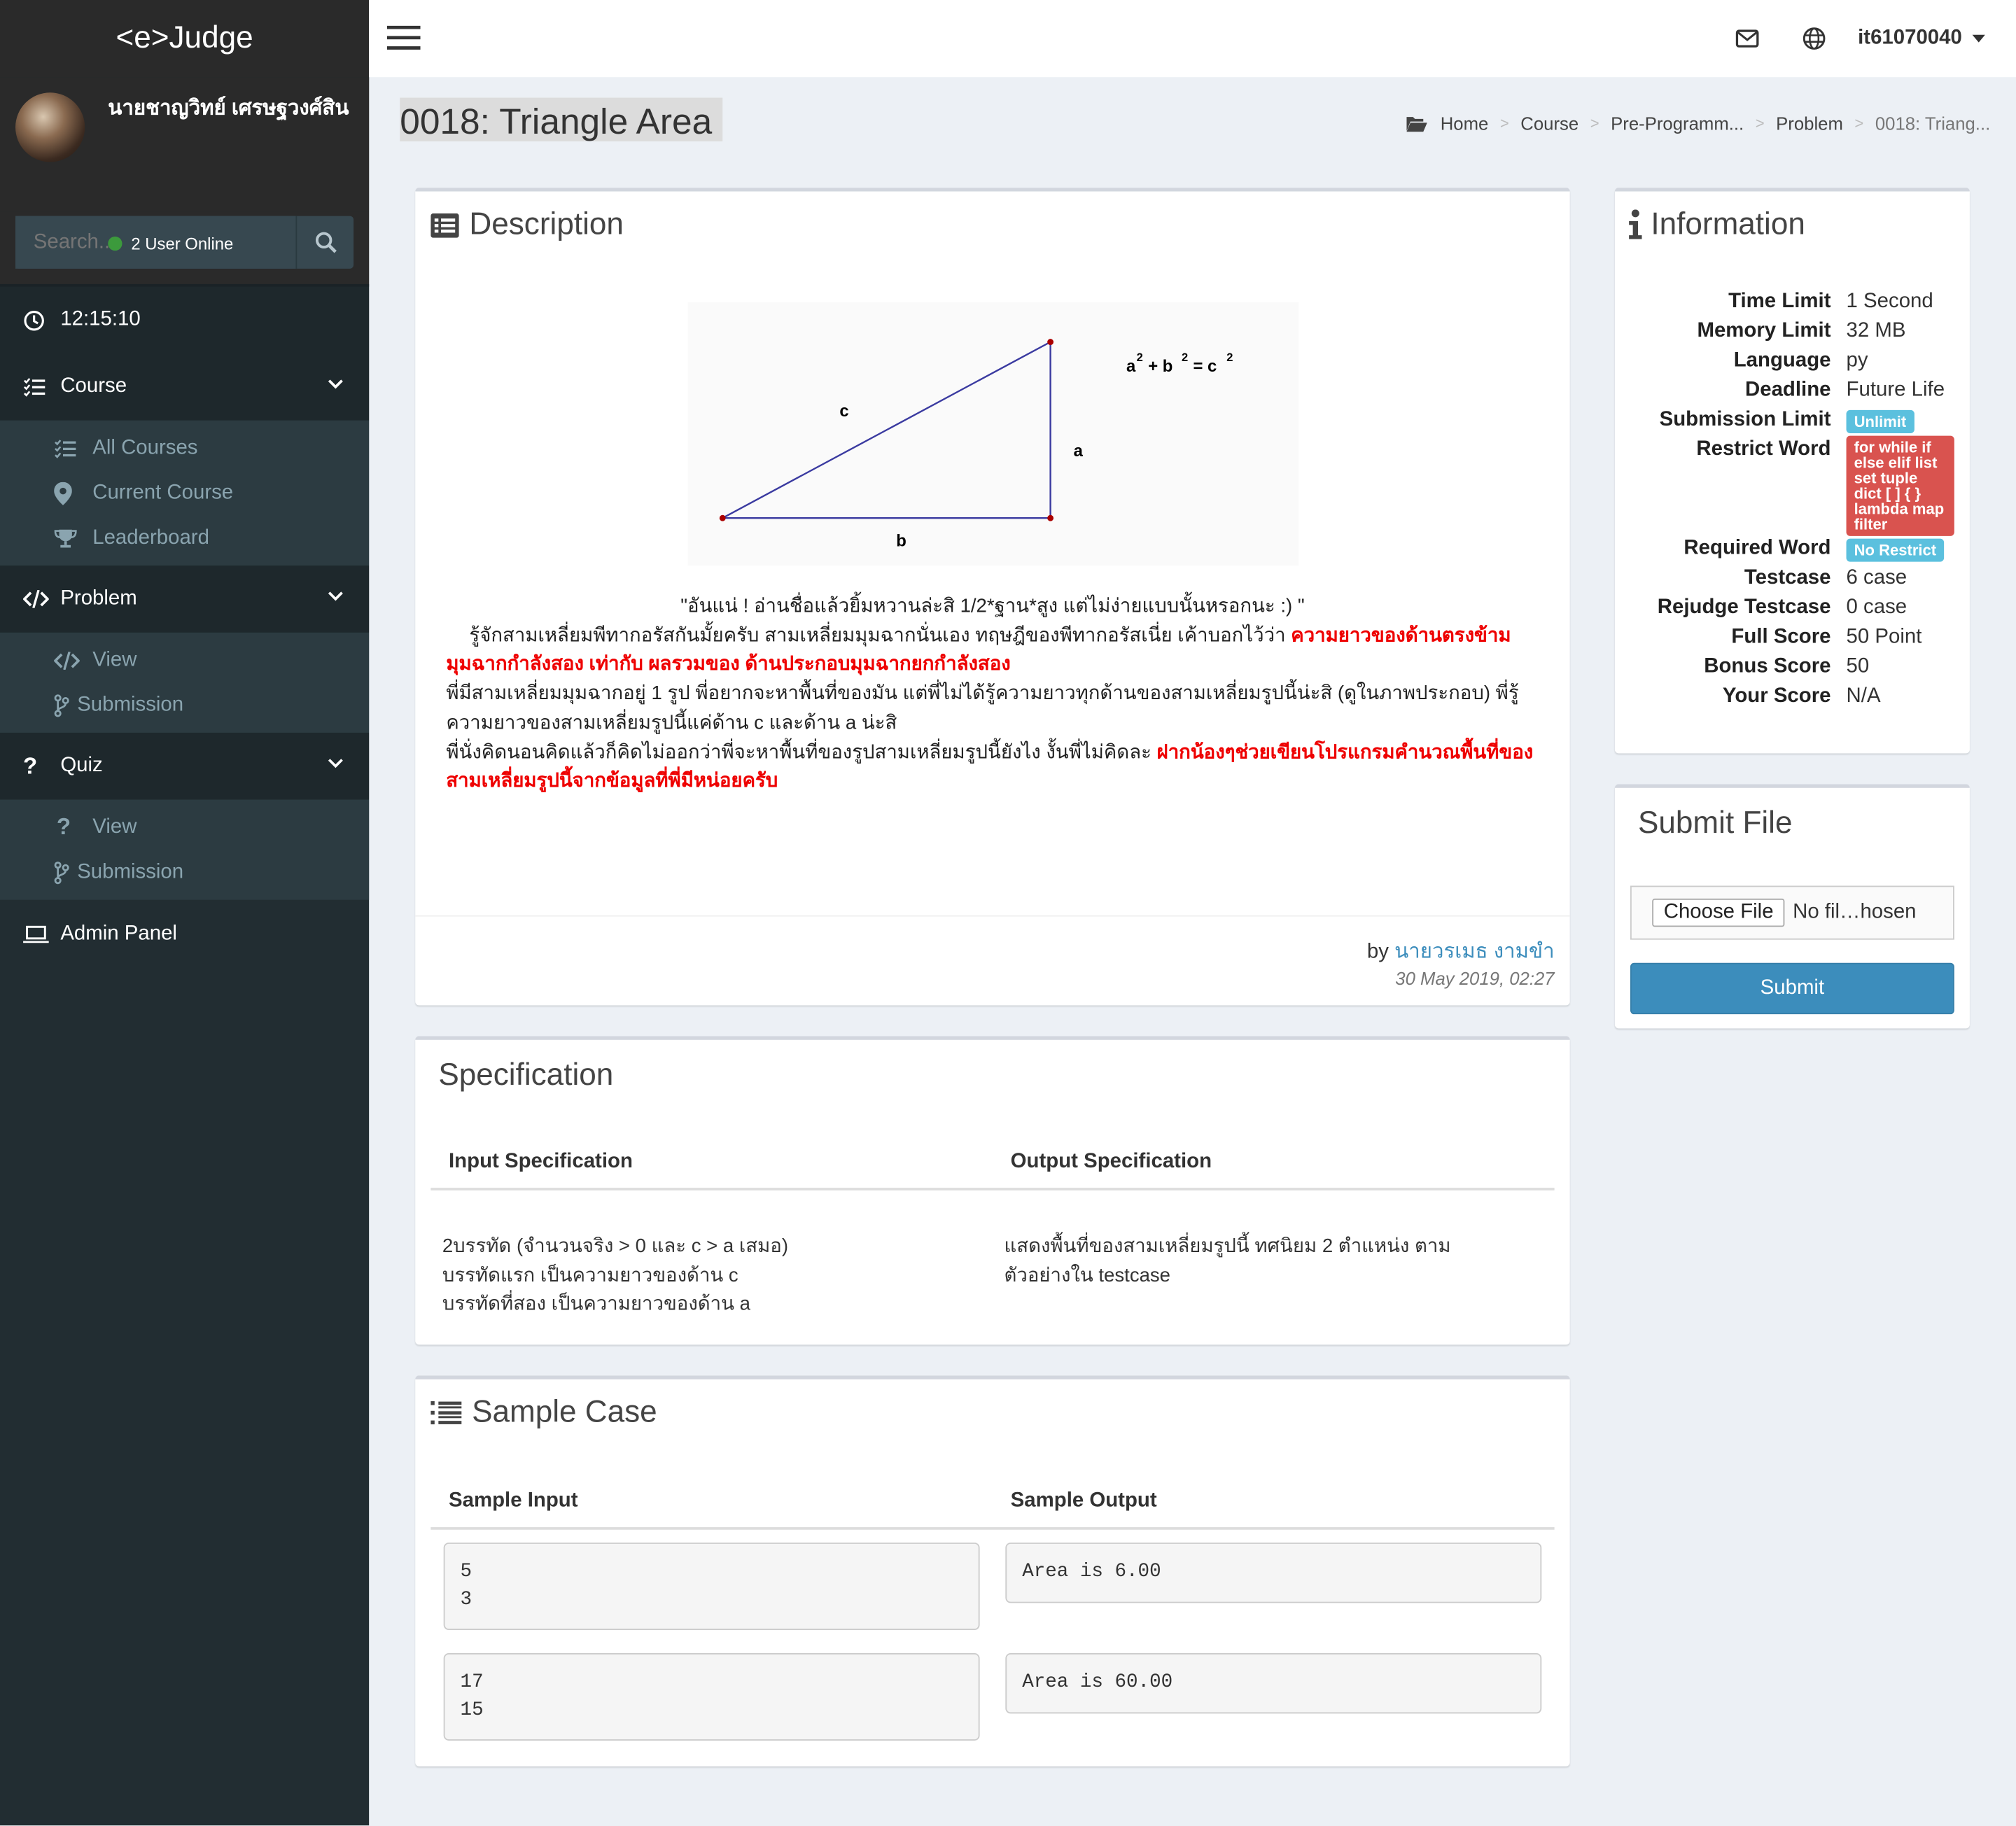 The height and width of the screenshot is (1826, 2016). Describe the element at coordinates (1719, 912) in the screenshot. I see `choose-file-button: Choose File` at that location.